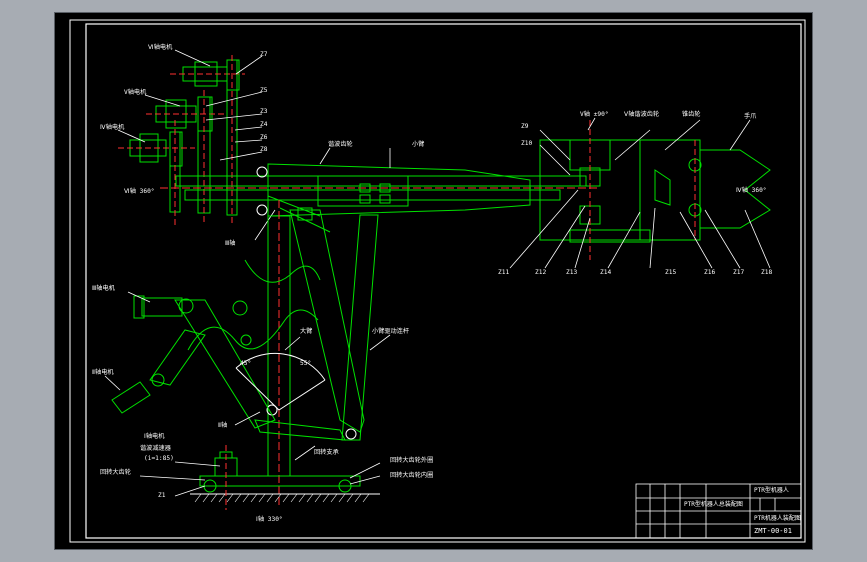 Image resolution: width=867 pixels, height=562 pixels. I want to click on label-axis-6: Ⅵ轴 360°, so click(139, 191).